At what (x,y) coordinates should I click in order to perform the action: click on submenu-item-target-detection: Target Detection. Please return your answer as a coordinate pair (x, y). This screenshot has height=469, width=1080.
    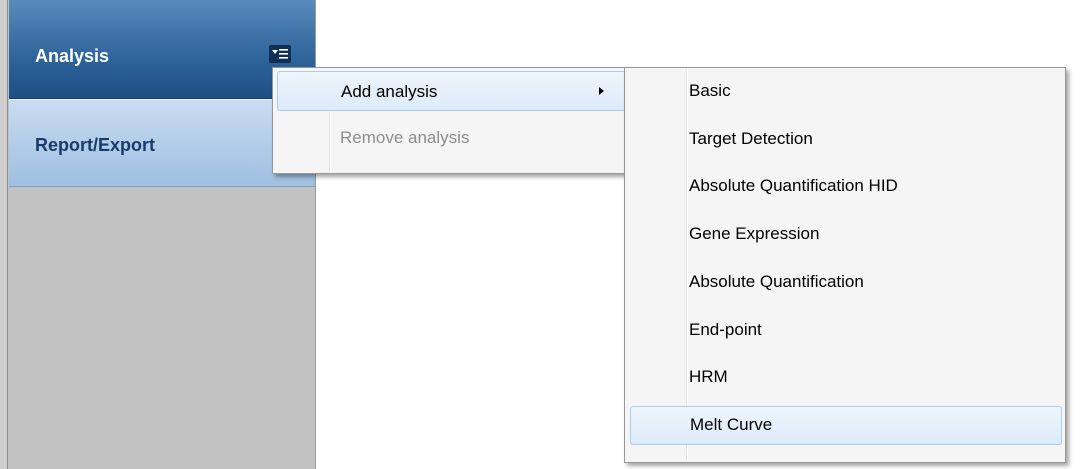
    Looking at the image, I should click on (846, 139).